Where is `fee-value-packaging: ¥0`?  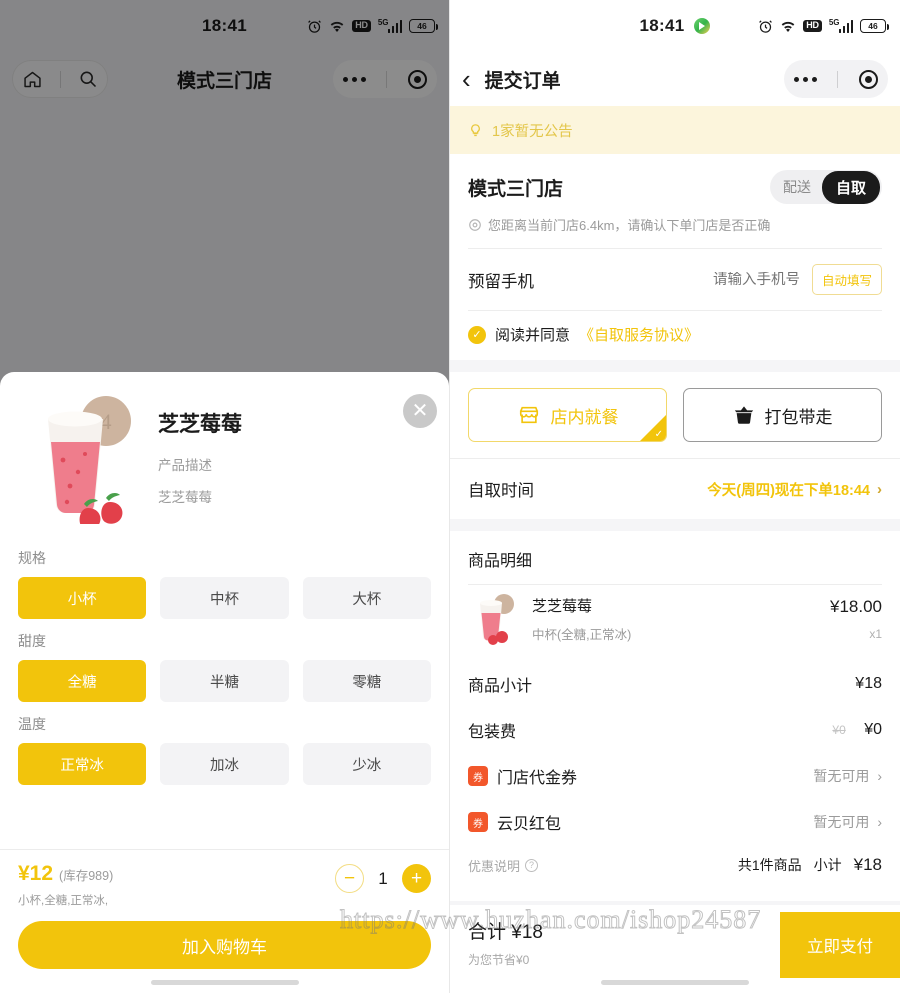
fee-value-packaging: ¥0 is located at coordinates (873, 729).